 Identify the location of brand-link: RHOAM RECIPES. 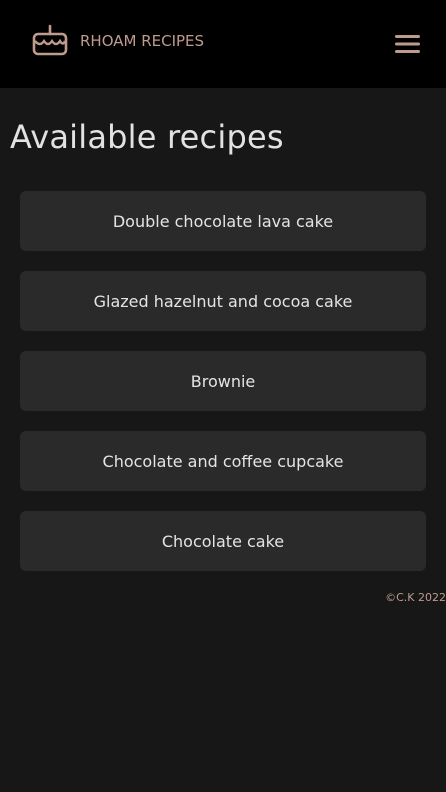
(118, 41).